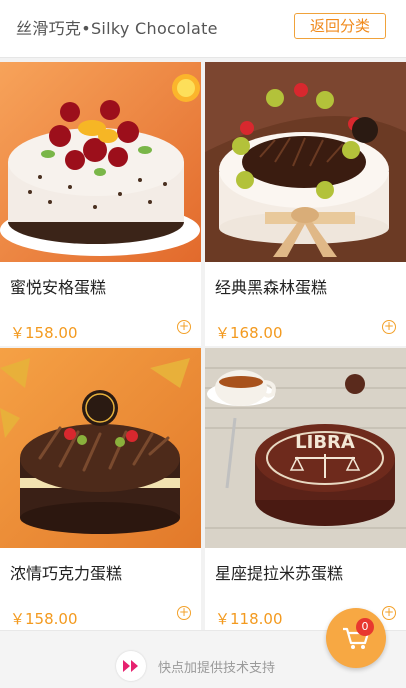 The image size is (406, 688). Describe the element at coordinates (279, 572) in the screenshot. I see `product-name: 星座提拉米苏蛋糕` at that location.